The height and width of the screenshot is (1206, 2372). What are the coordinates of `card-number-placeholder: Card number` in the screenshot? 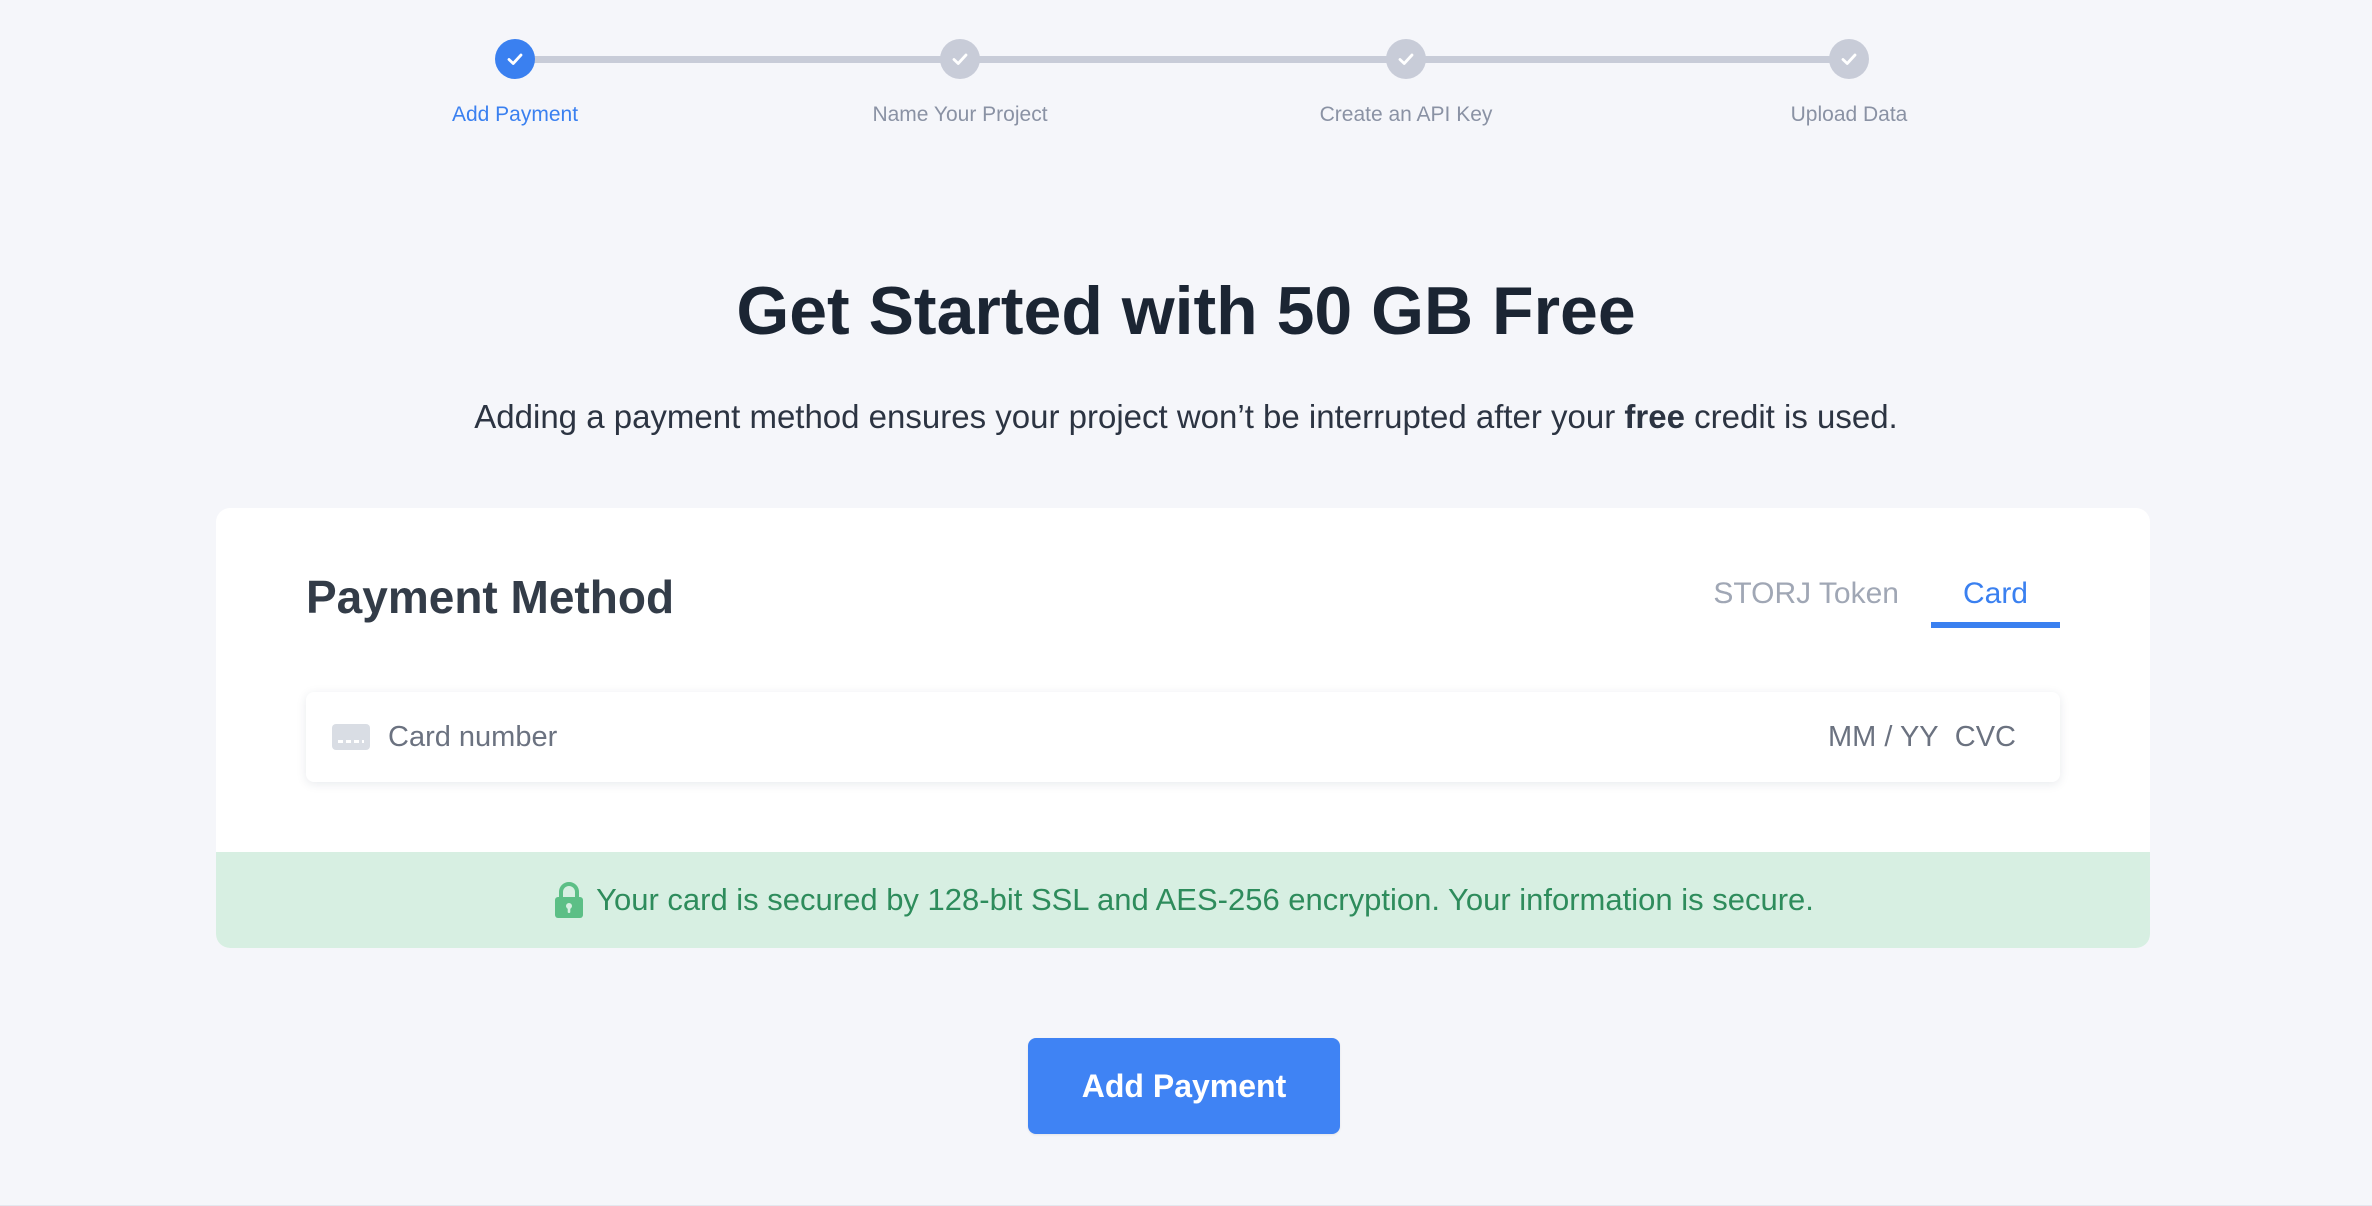 It's located at (1108, 737).